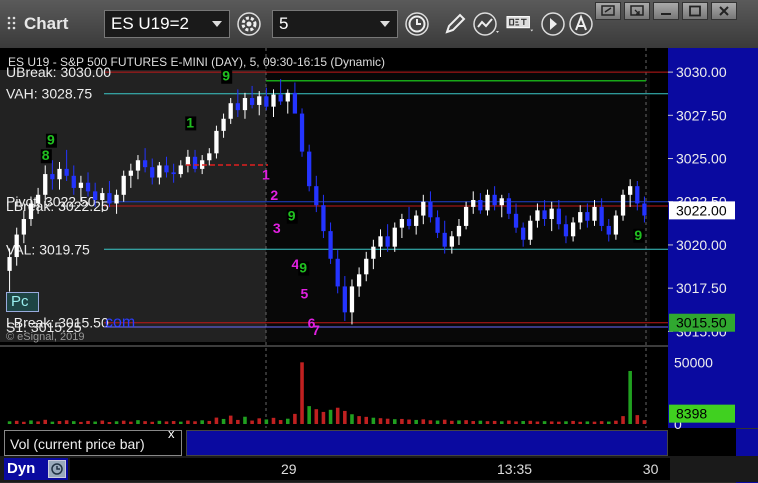 The width and height of the screenshot is (758, 483). I want to click on pc-button: Pc, so click(22, 302).